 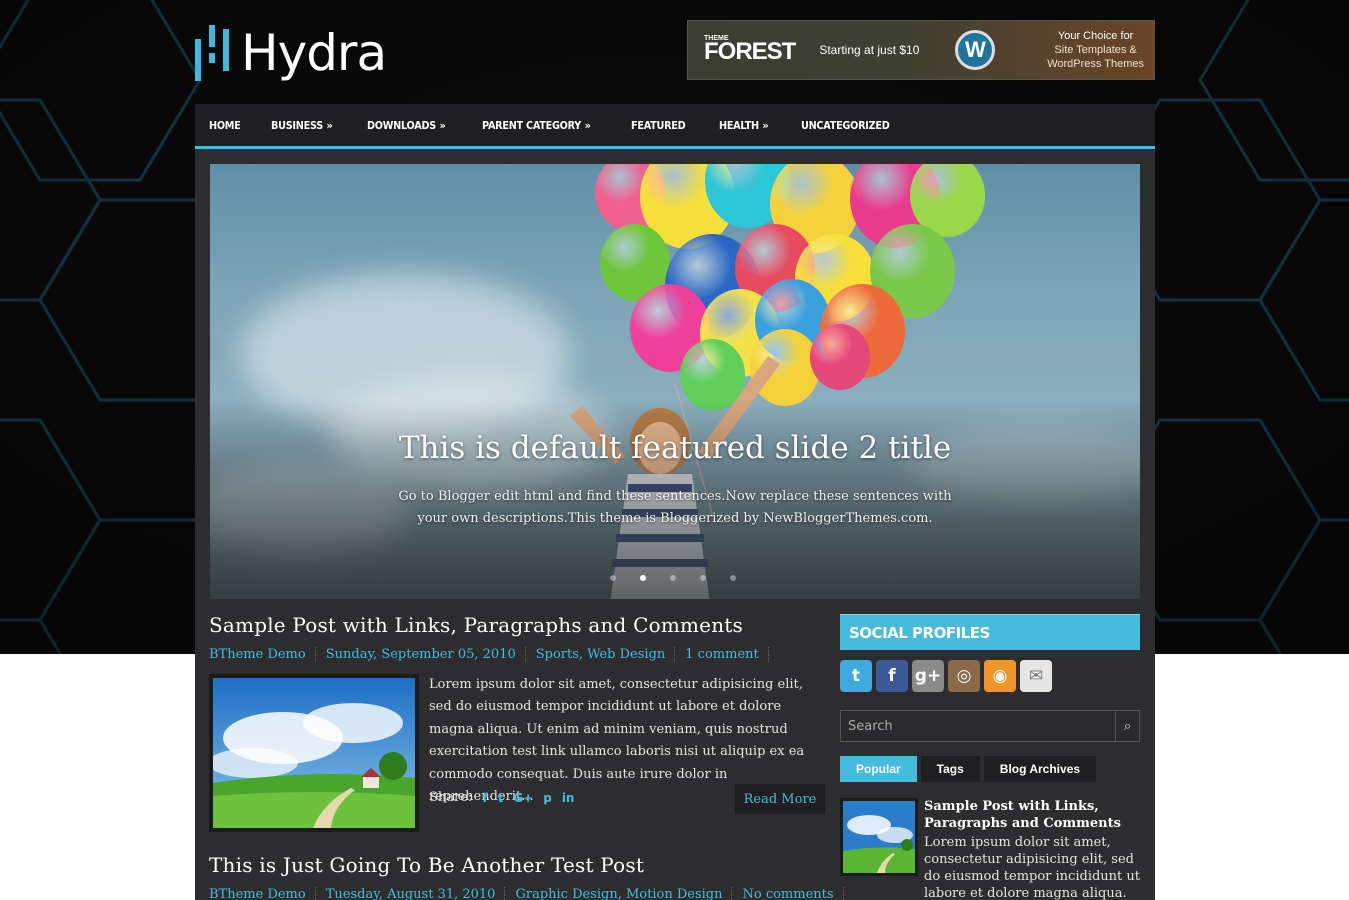 What do you see at coordinates (314, 753) in the screenshot?
I see `post-thumbnail` at bounding box center [314, 753].